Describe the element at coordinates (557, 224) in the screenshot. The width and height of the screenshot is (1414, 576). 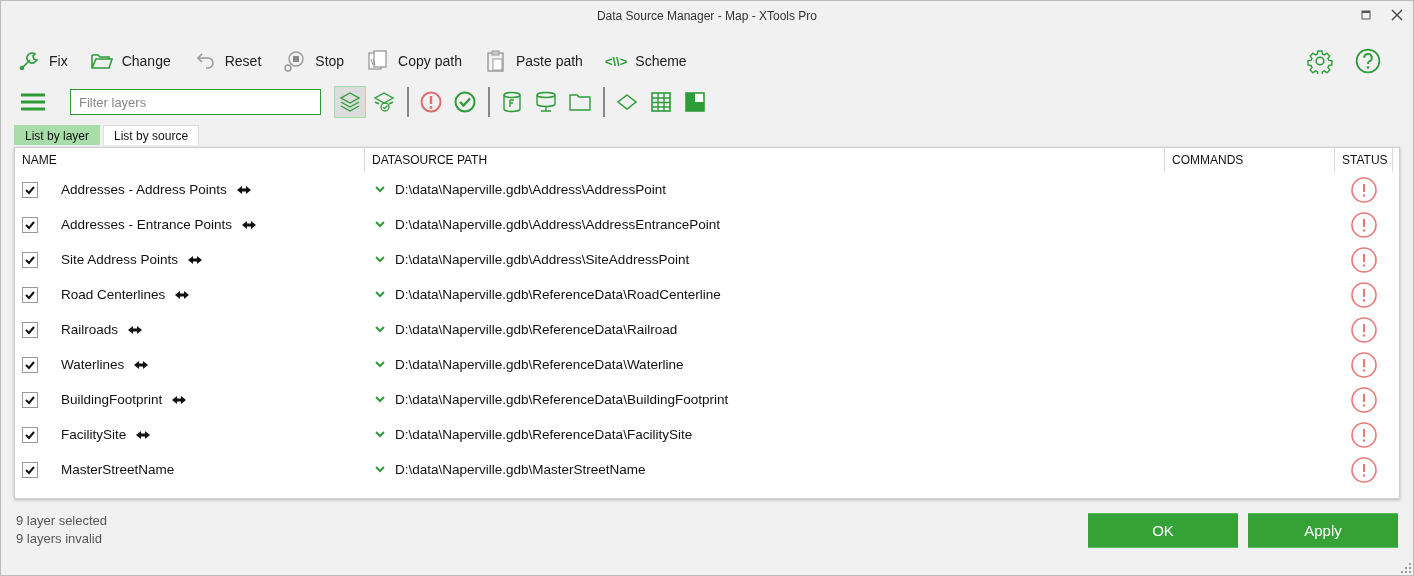
I see `datasource-path: D:\data\Naperville.gdb\Address\AddressEntrancePoint` at that location.